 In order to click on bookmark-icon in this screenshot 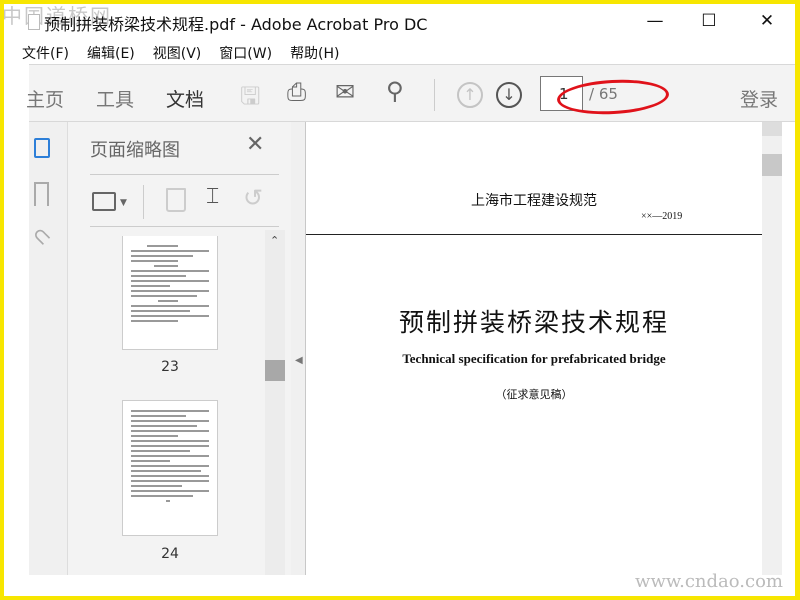, I will do `click(41, 194)`.